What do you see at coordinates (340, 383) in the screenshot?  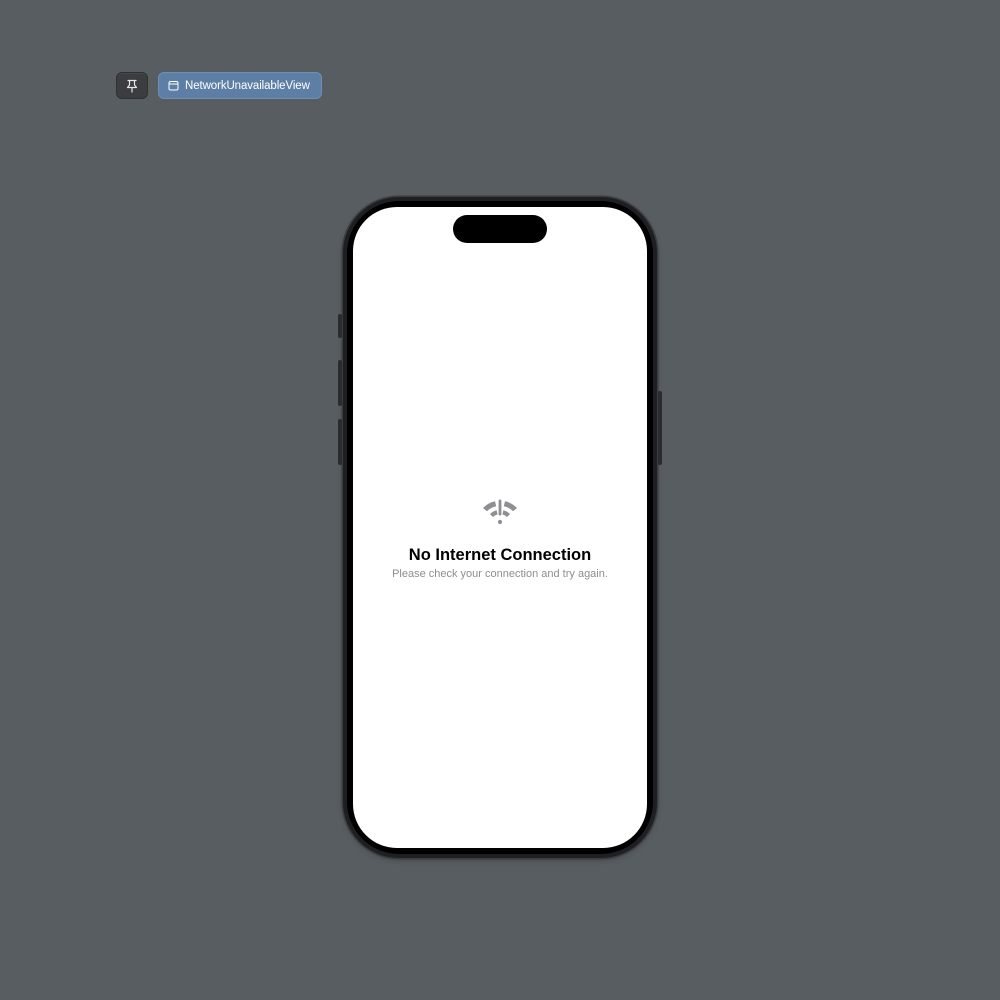 I see `volume-up-button` at bounding box center [340, 383].